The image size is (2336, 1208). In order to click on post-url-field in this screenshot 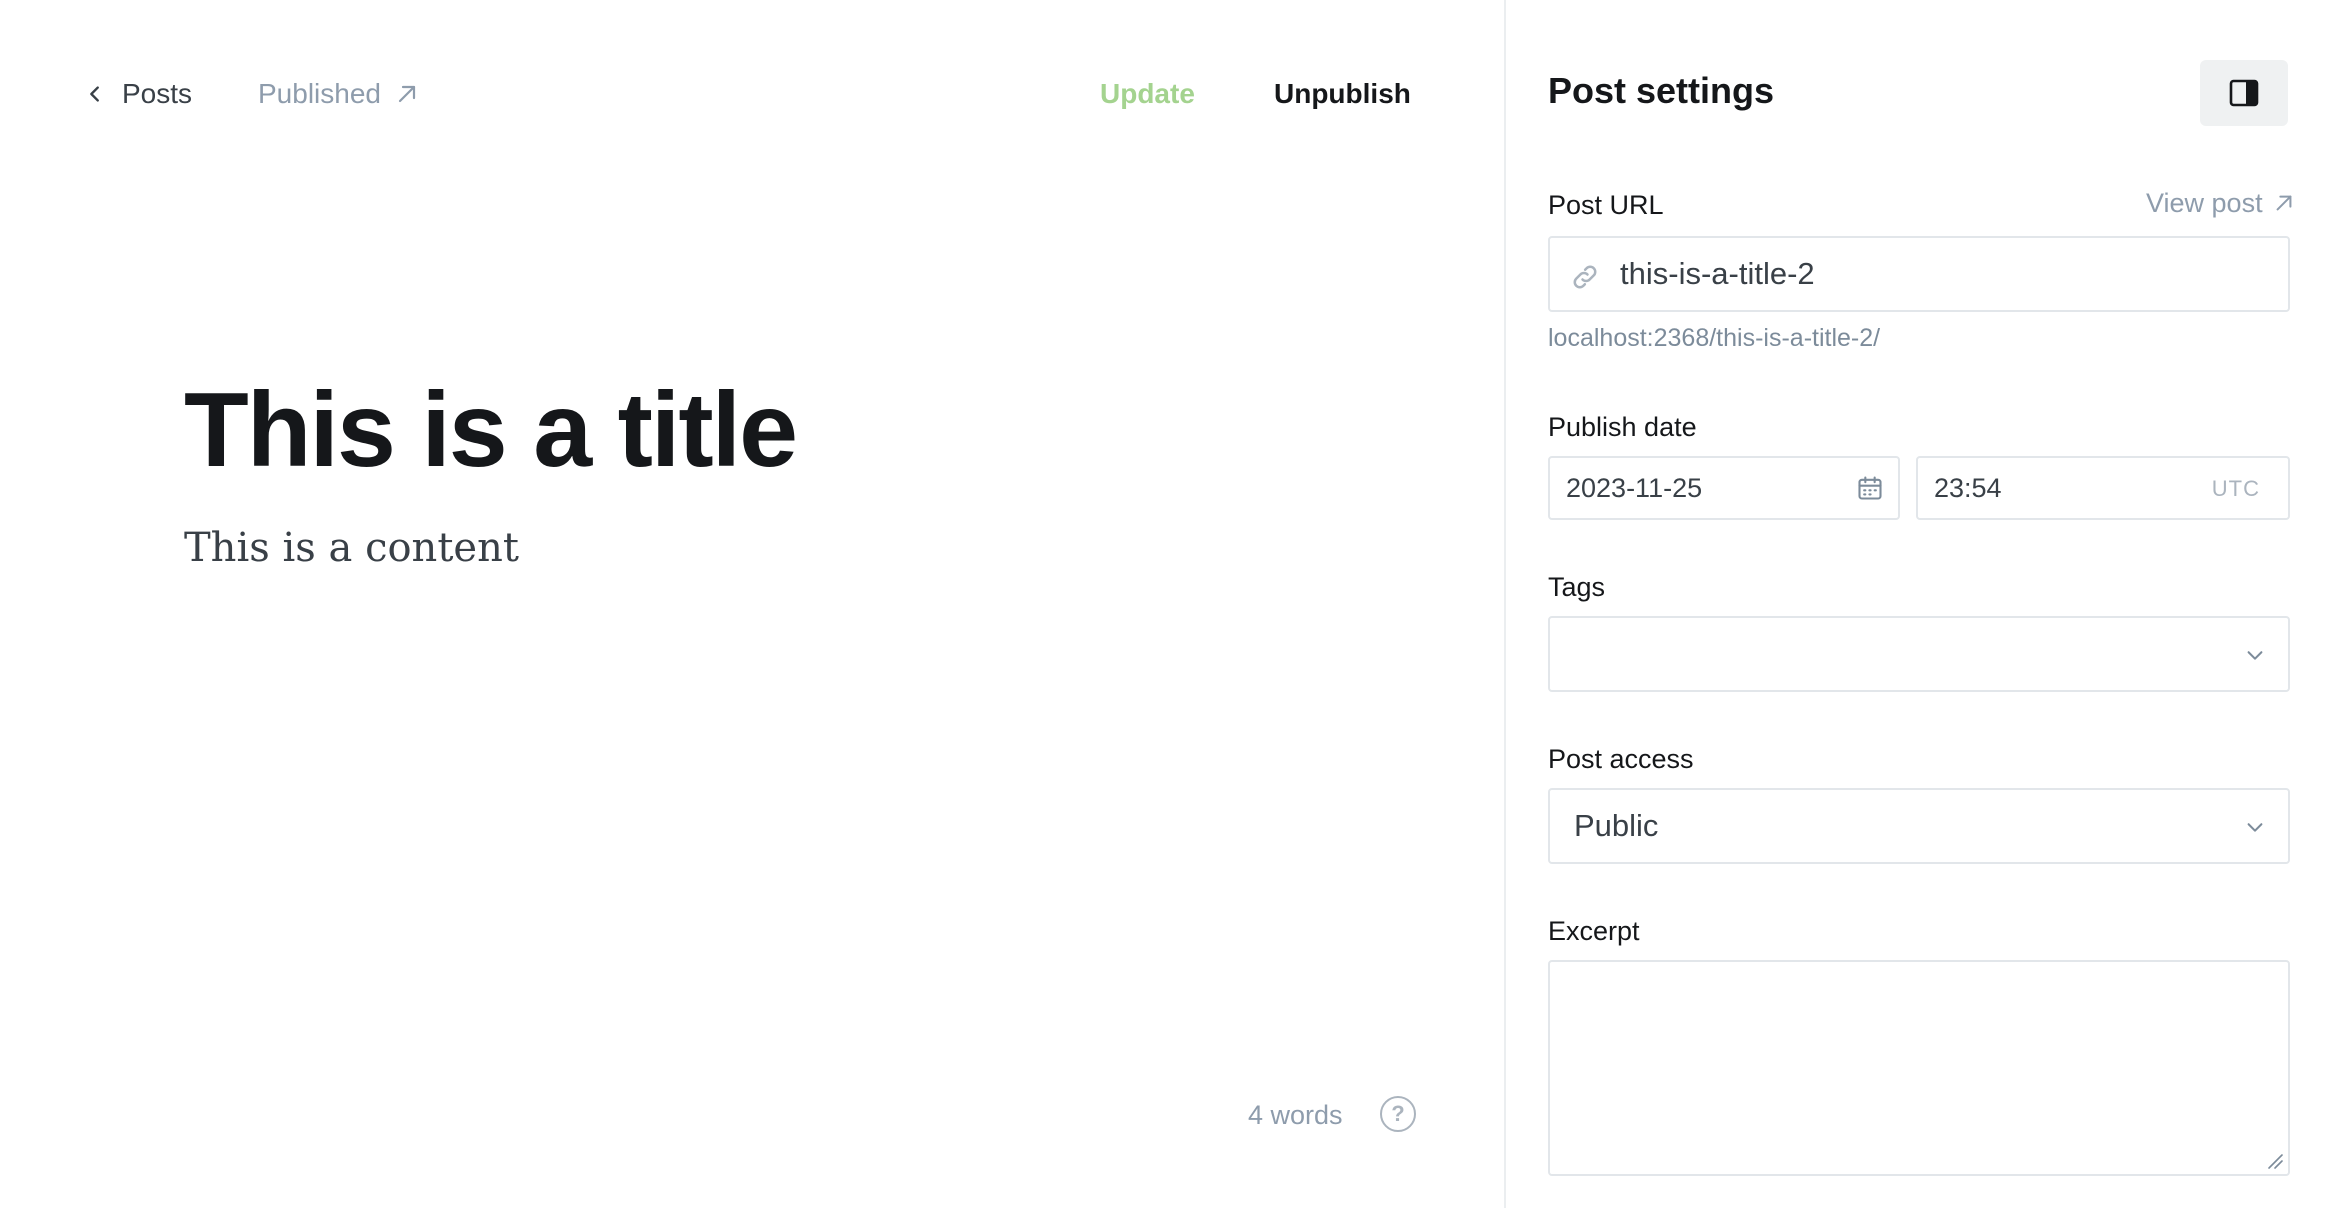, I will do `click(1919, 274)`.